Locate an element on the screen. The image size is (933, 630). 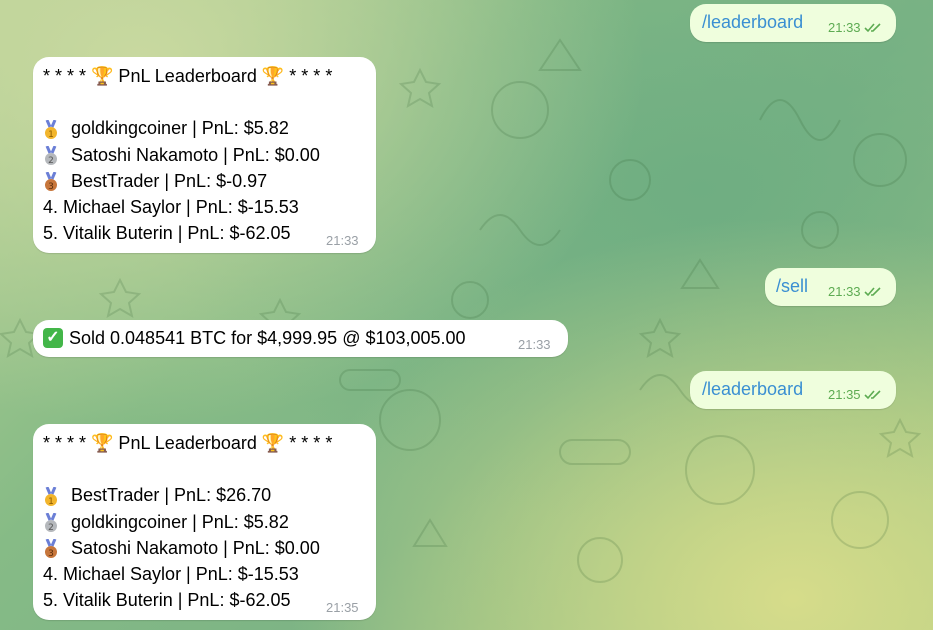
leaderboard-row: 3 BestTrader | PnL: $-0.97 is located at coordinates (187, 181).